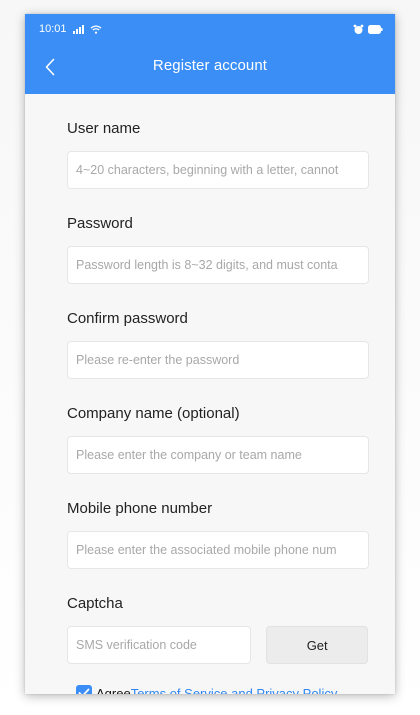 This screenshot has height=715, width=420. What do you see at coordinates (53, 29) in the screenshot?
I see `status-time: 10:01` at bounding box center [53, 29].